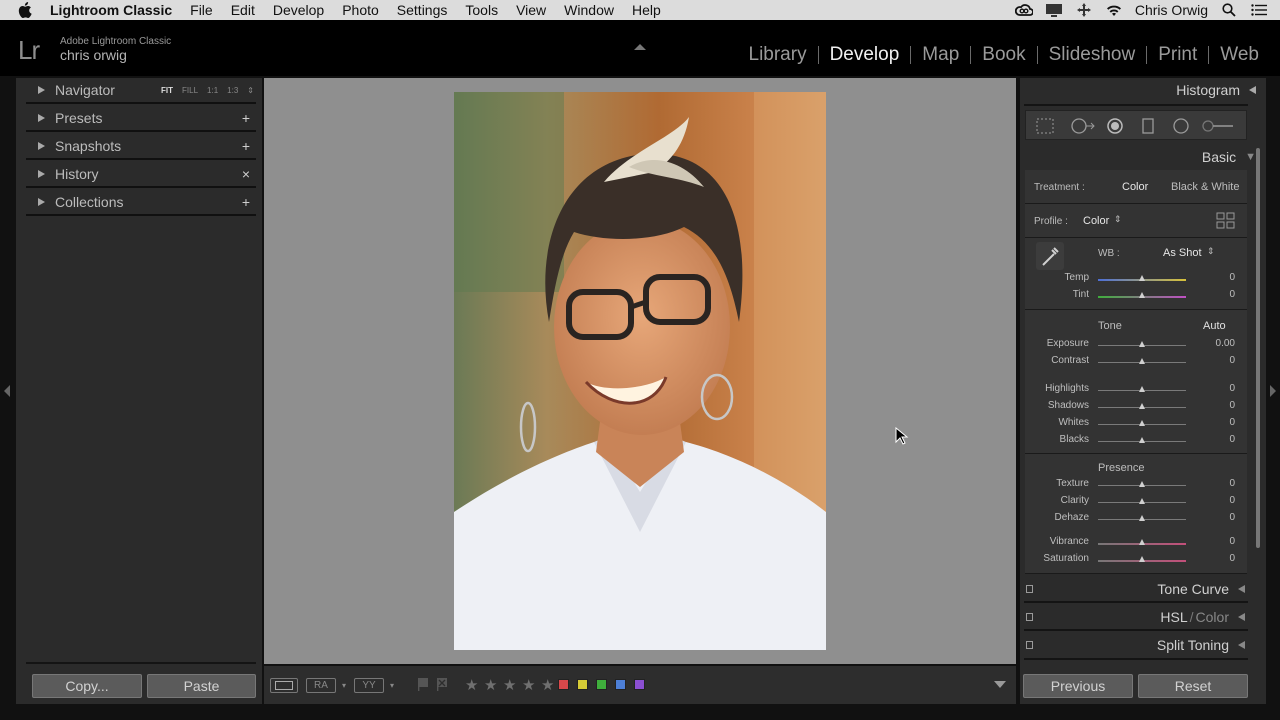 The image size is (1280, 720). I want to click on before-after-button: RA, so click(321, 685).